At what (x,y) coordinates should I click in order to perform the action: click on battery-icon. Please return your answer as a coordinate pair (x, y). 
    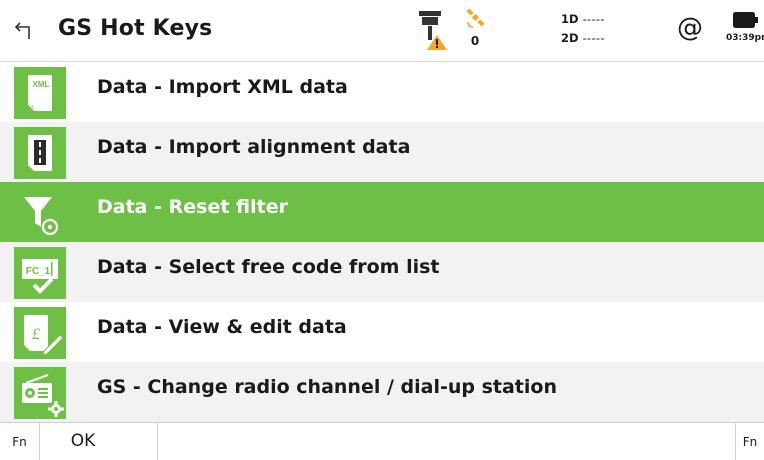
    Looking at the image, I should click on (746, 20).